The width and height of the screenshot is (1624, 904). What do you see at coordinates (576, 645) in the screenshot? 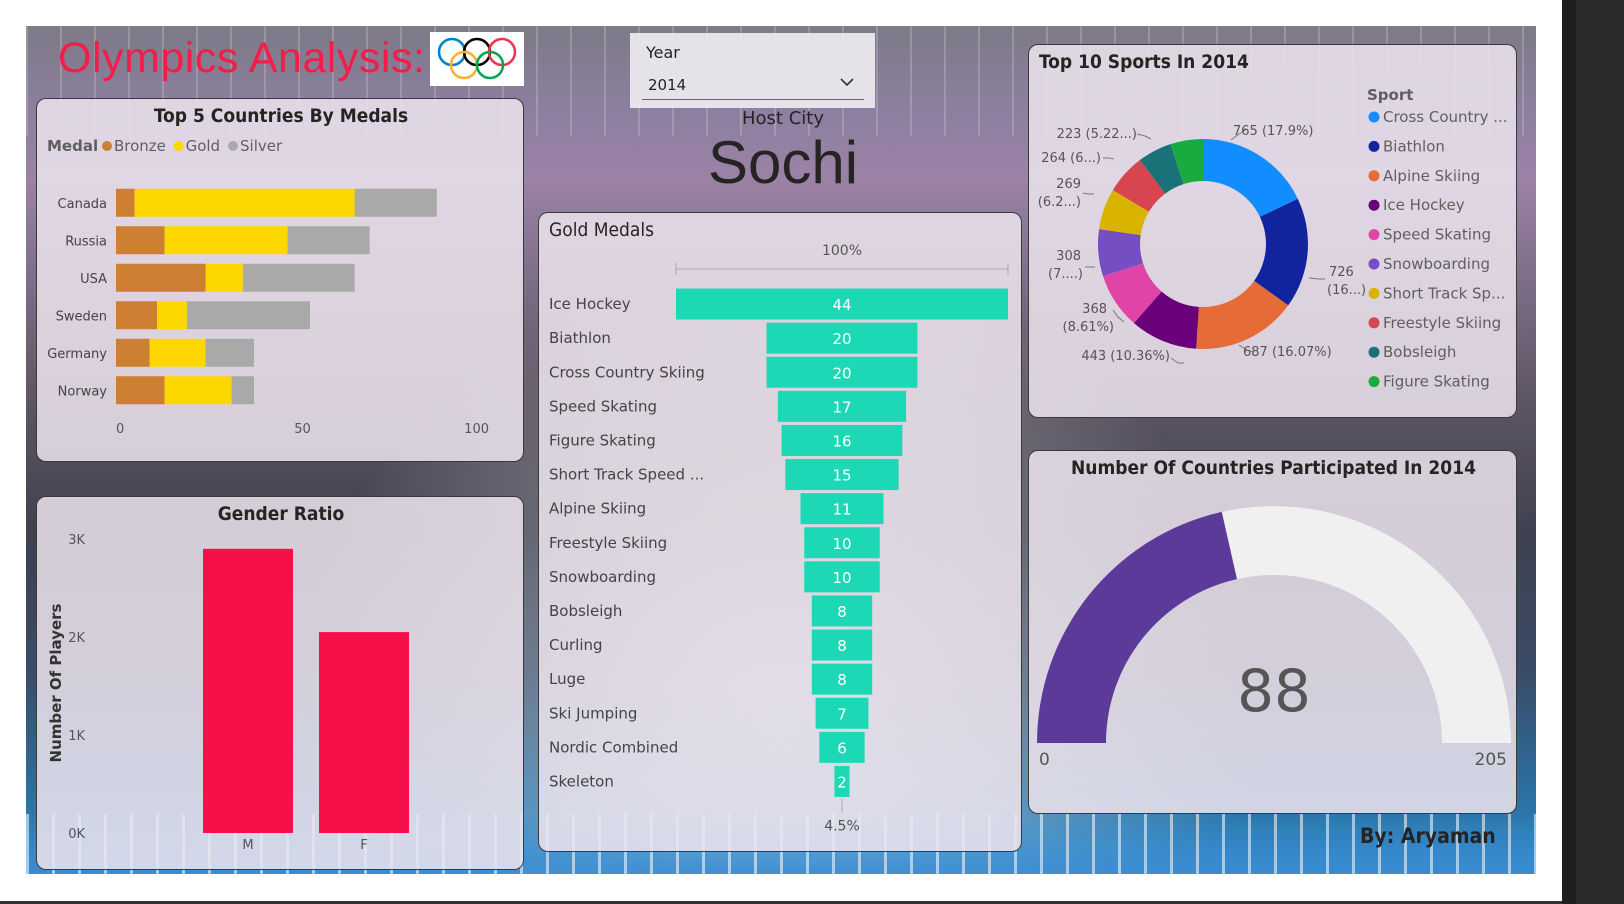
I see `funnel-category-label: Curling` at bounding box center [576, 645].